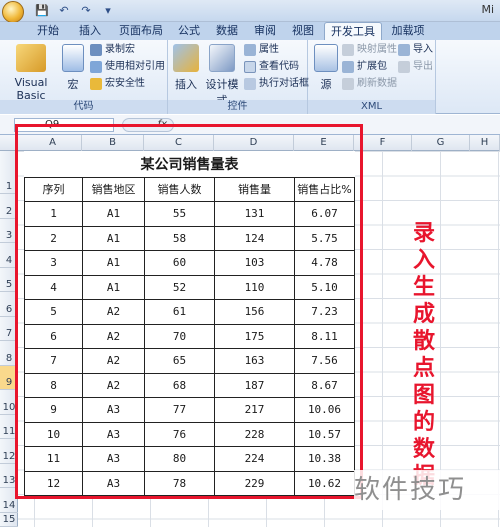  What do you see at coordinates (9, 255) in the screenshot?
I see `row-header-4: 4` at bounding box center [9, 255].